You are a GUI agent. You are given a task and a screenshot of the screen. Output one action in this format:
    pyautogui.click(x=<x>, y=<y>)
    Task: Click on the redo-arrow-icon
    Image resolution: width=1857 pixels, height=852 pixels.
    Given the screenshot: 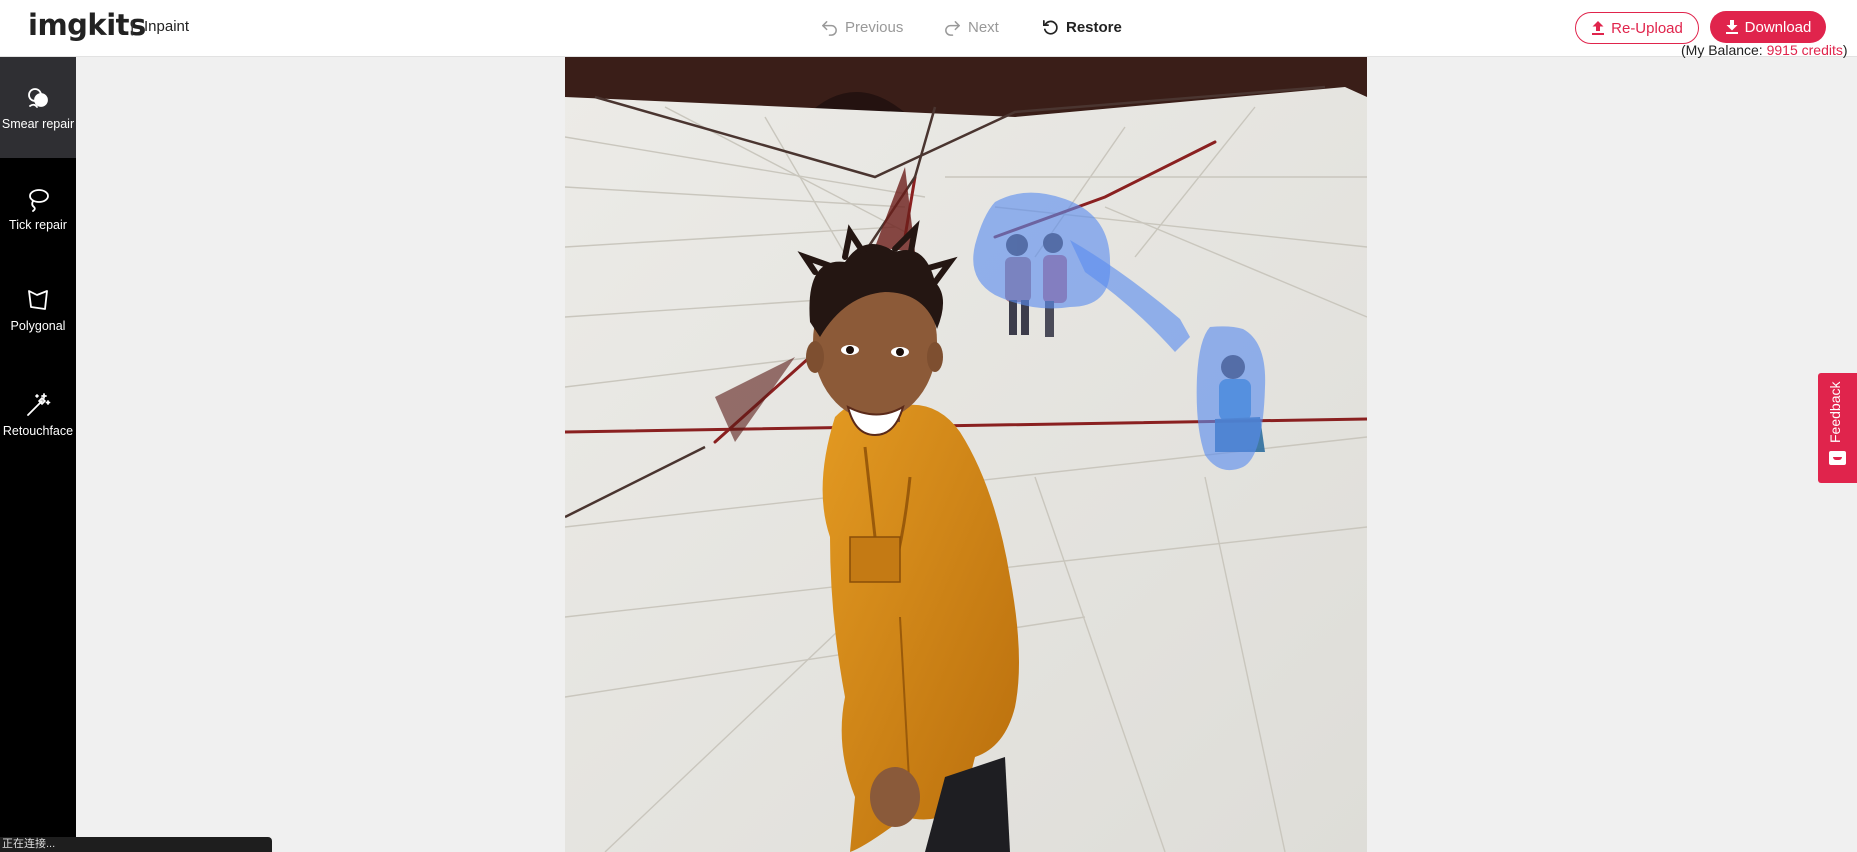 What is the action you would take?
    pyautogui.click(x=952, y=28)
    